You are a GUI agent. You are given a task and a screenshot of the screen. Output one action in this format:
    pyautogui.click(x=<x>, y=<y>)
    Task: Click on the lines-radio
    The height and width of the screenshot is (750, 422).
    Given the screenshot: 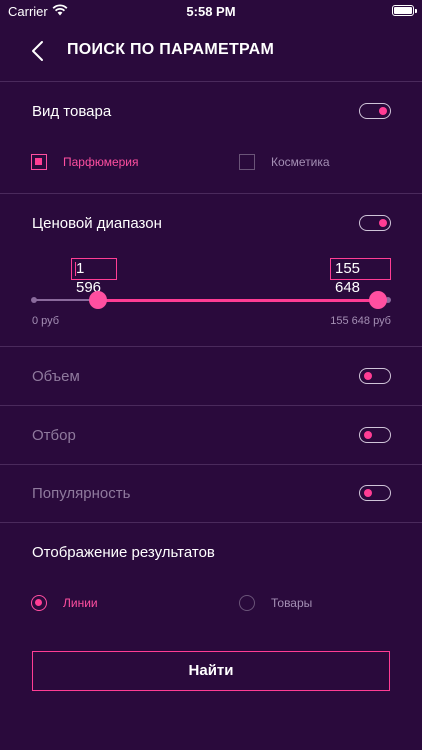 What is the action you would take?
    pyautogui.click(x=39, y=603)
    